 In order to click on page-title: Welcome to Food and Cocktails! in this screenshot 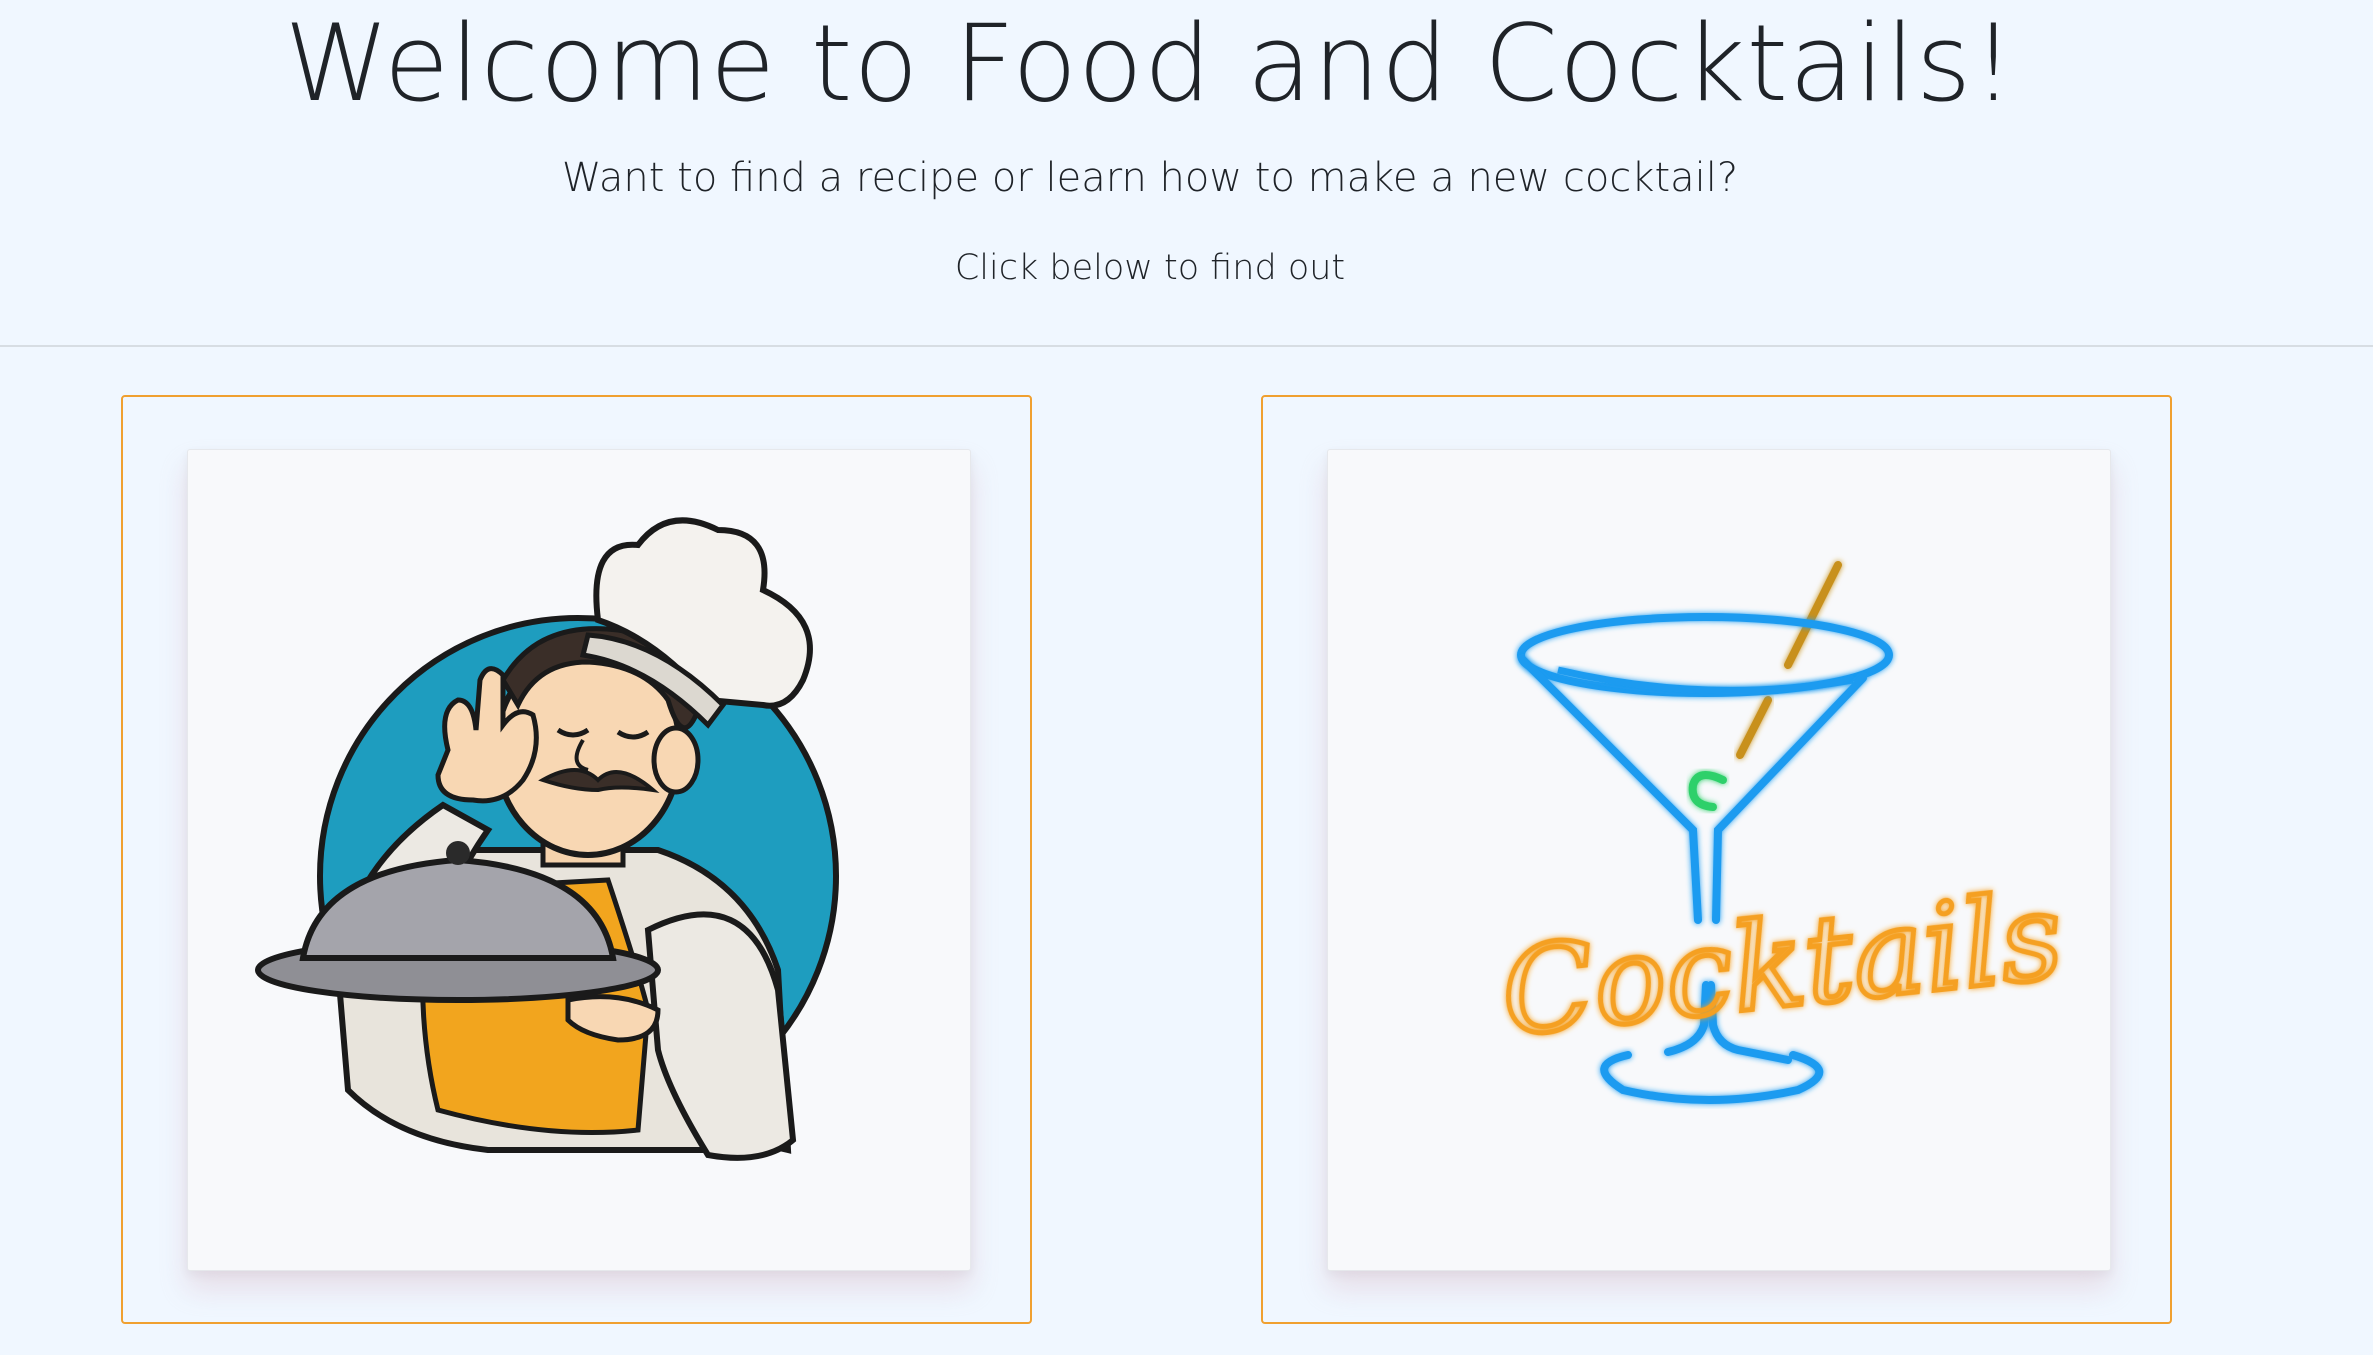, I will do `click(1150, 63)`.